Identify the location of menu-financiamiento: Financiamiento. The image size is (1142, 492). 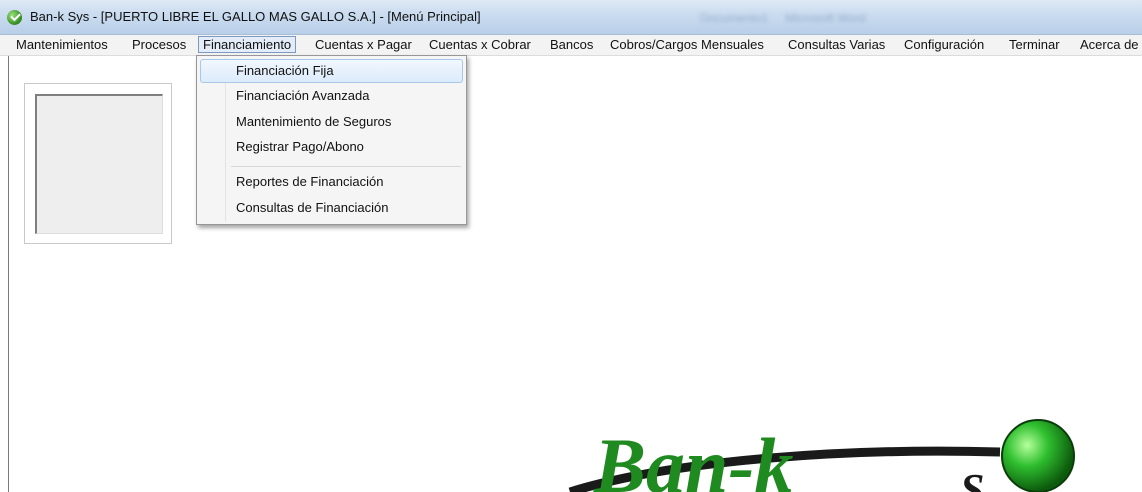
(247, 44).